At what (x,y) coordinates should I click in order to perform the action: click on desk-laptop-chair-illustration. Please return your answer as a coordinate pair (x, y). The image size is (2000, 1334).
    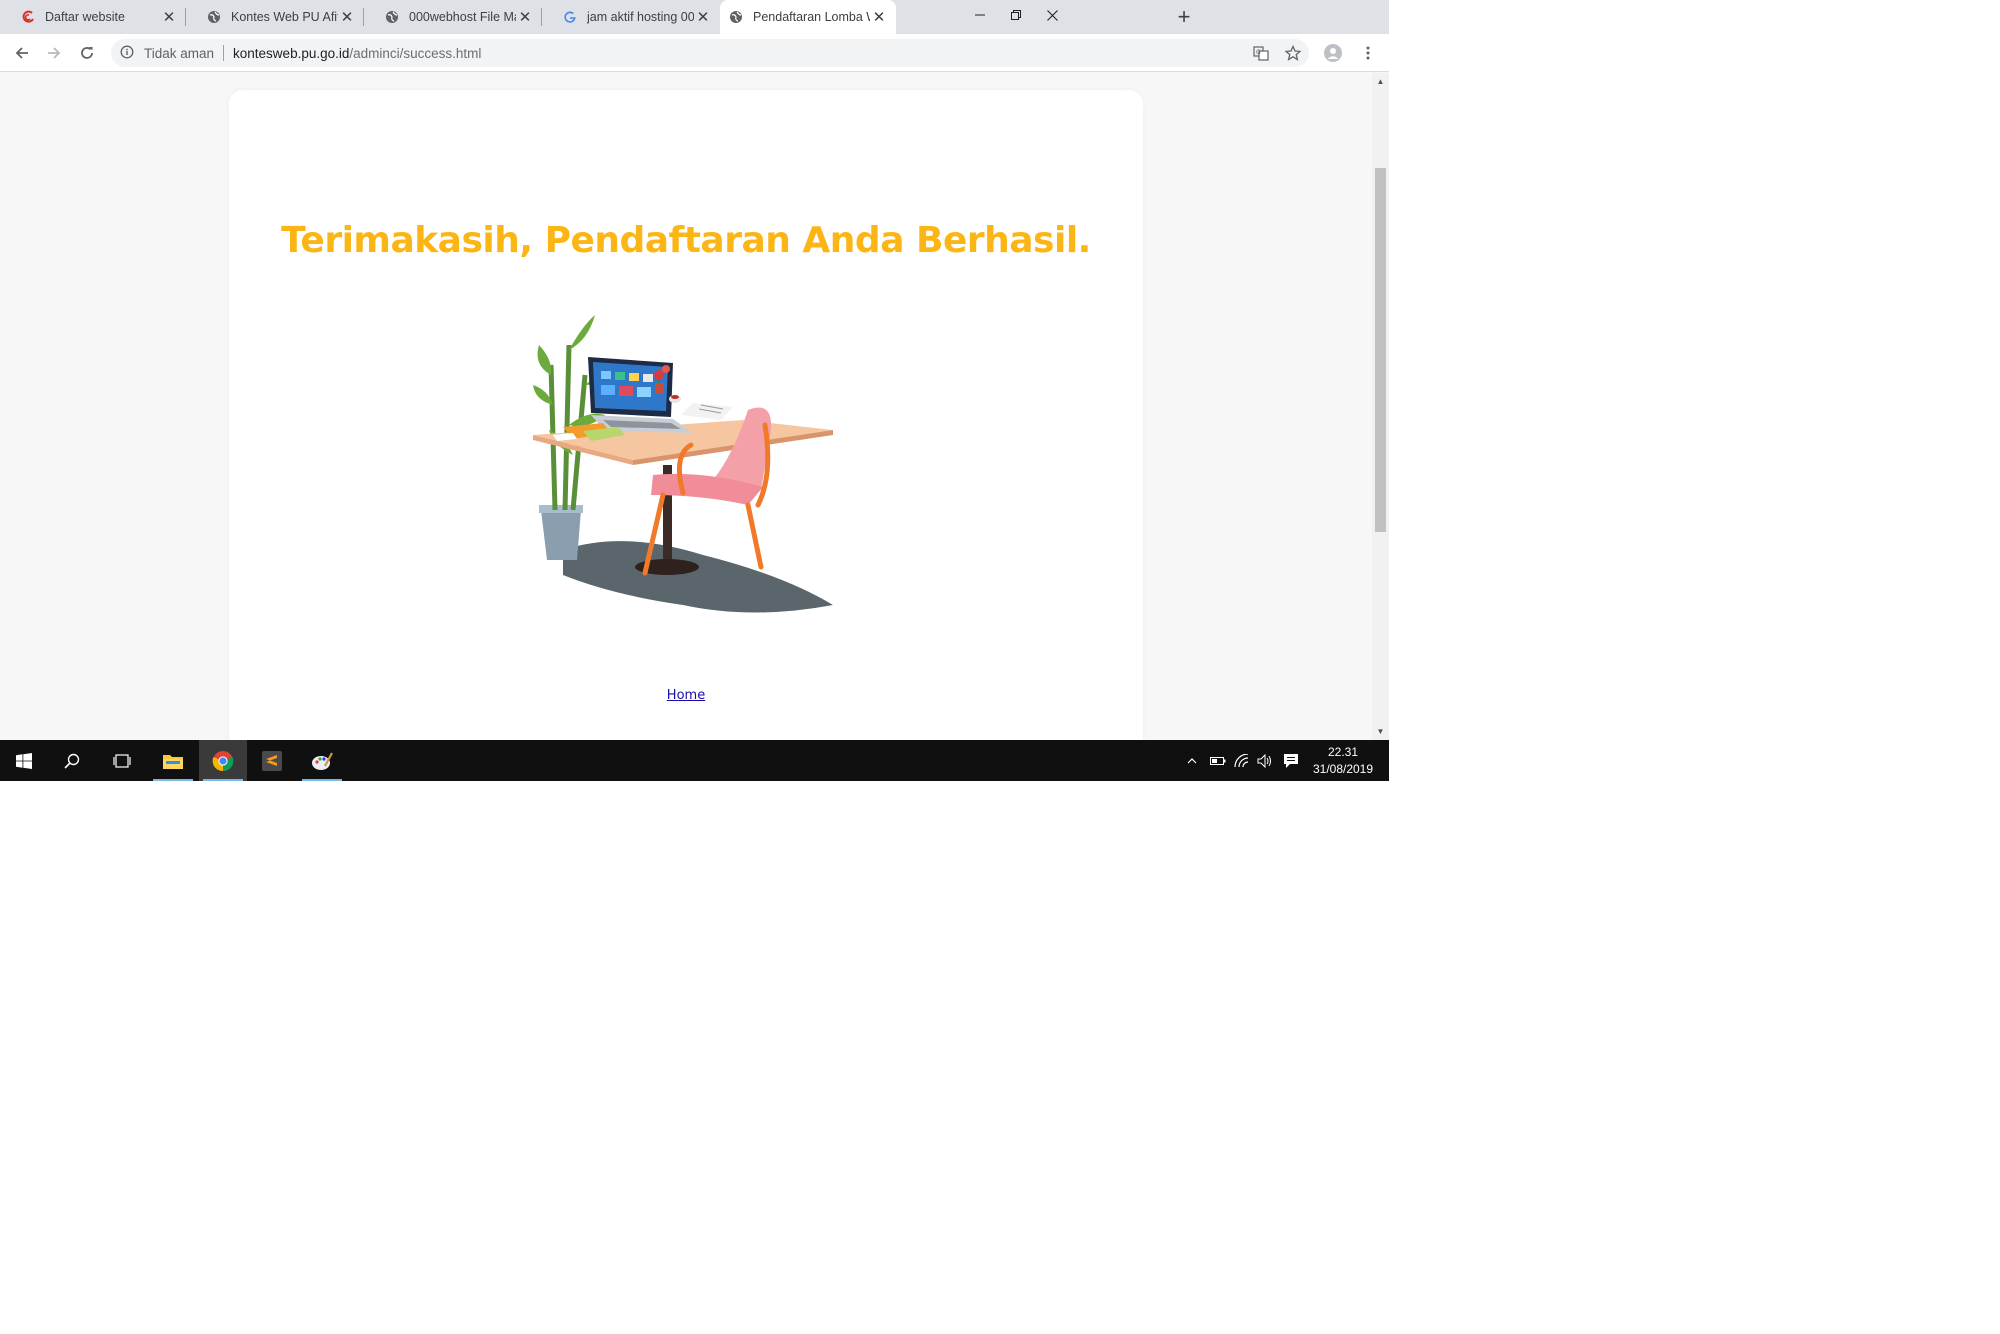
    Looking at the image, I should click on (683, 464).